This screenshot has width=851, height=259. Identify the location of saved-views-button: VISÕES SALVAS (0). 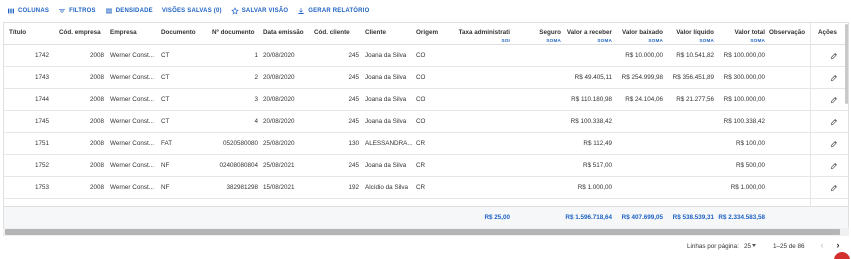
(192, 11).